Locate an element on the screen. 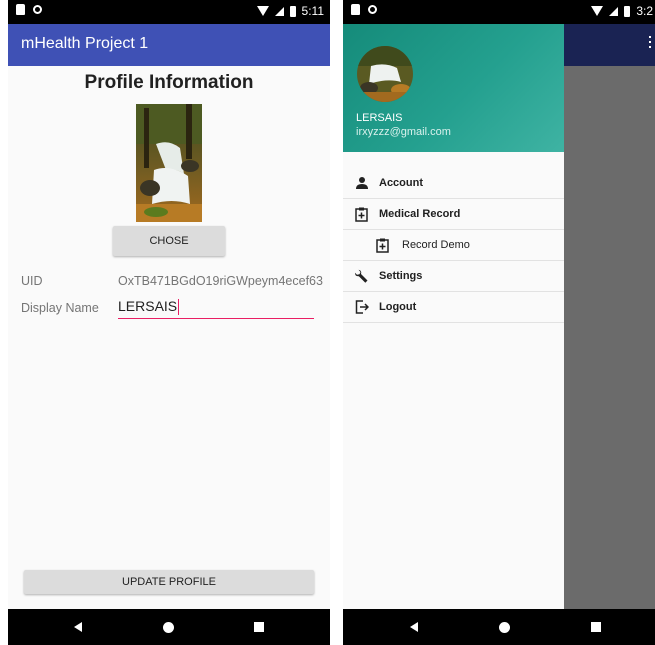 The height and width of the screenshot is (645, 655). uid-label: UID is located at coordinates (32, 281).